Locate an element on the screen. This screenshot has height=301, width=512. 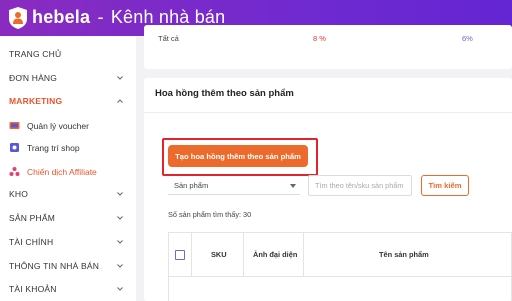
sidebar-item-finance: TÀI CHÍNH is located at coordinates (68, 243).